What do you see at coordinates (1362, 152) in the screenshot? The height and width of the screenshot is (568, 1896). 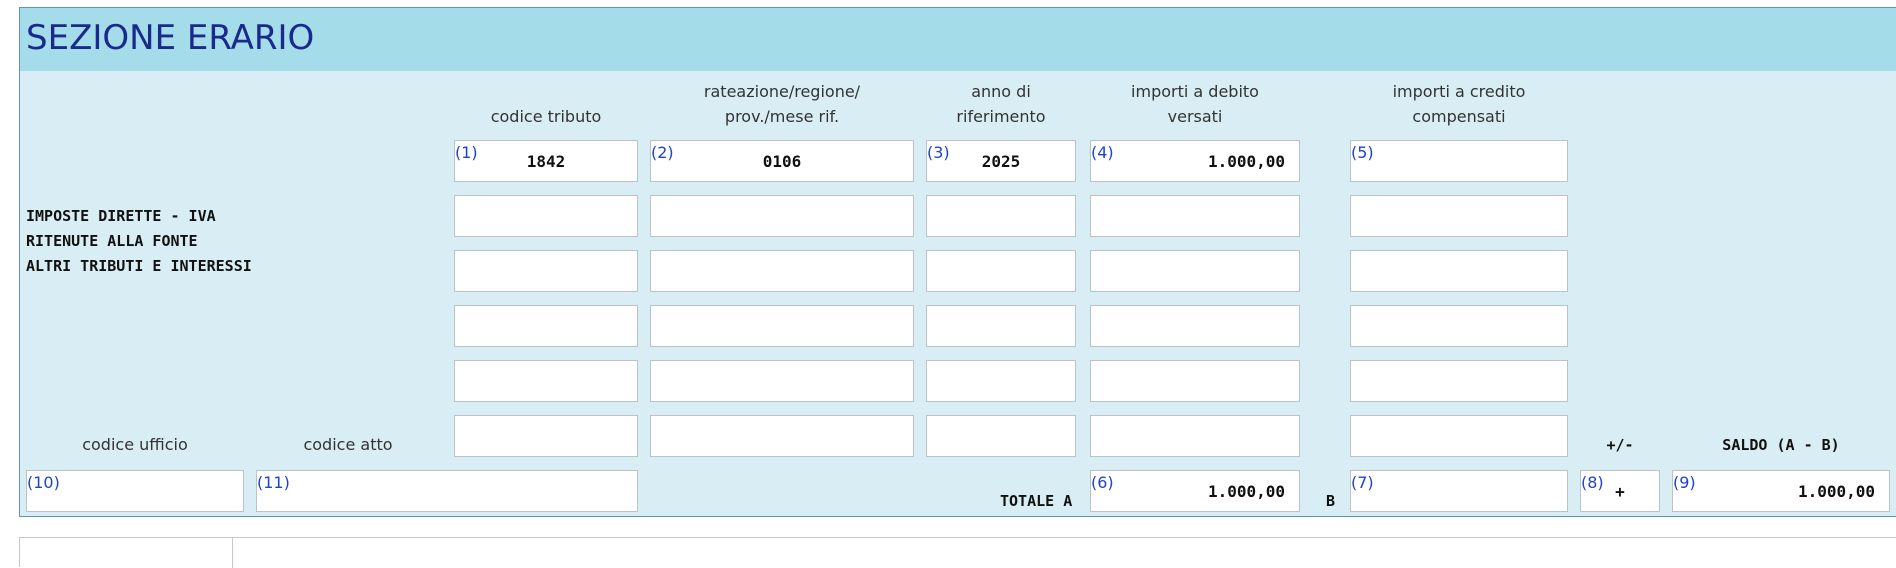 I see `field-index: (5)` at bounding box center [1362, 152].